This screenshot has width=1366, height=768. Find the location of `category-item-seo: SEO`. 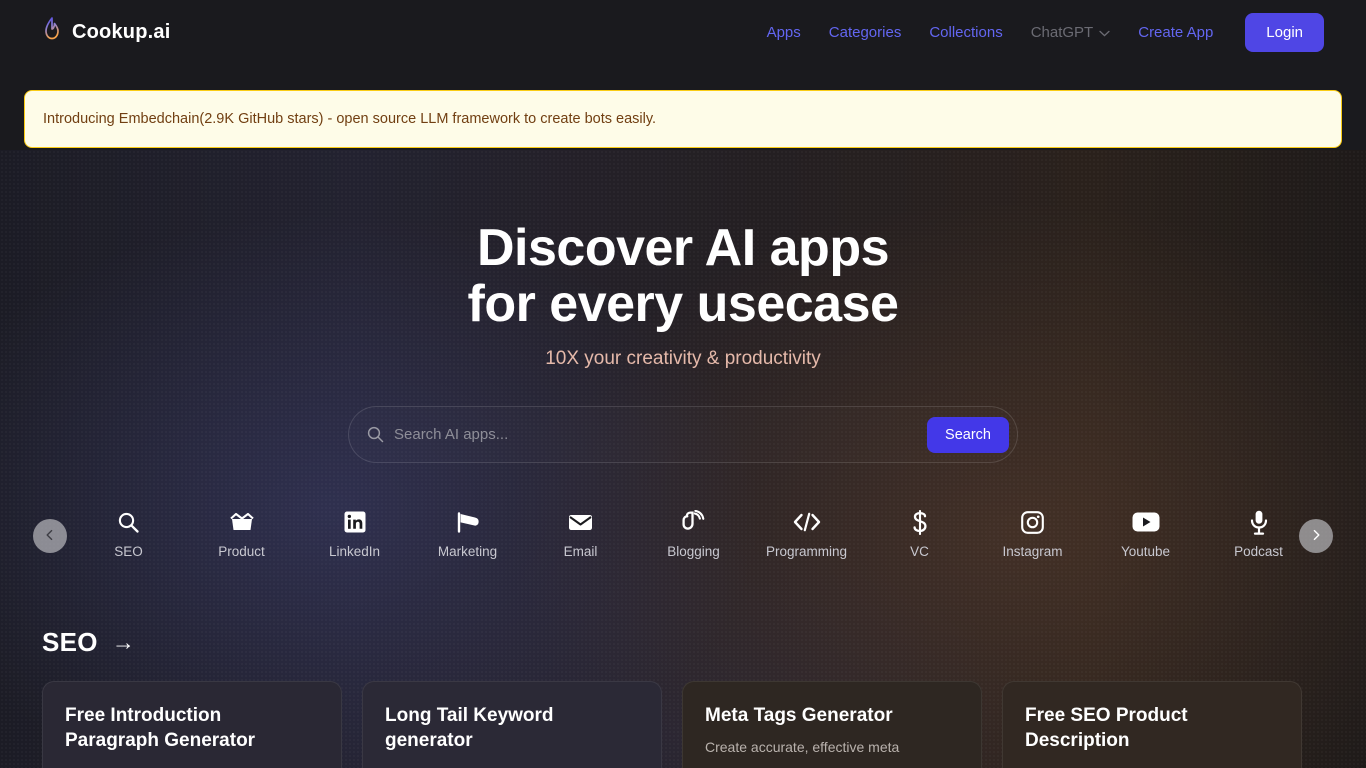

category-item-seo: SEO is located at coordinates (128, 534).